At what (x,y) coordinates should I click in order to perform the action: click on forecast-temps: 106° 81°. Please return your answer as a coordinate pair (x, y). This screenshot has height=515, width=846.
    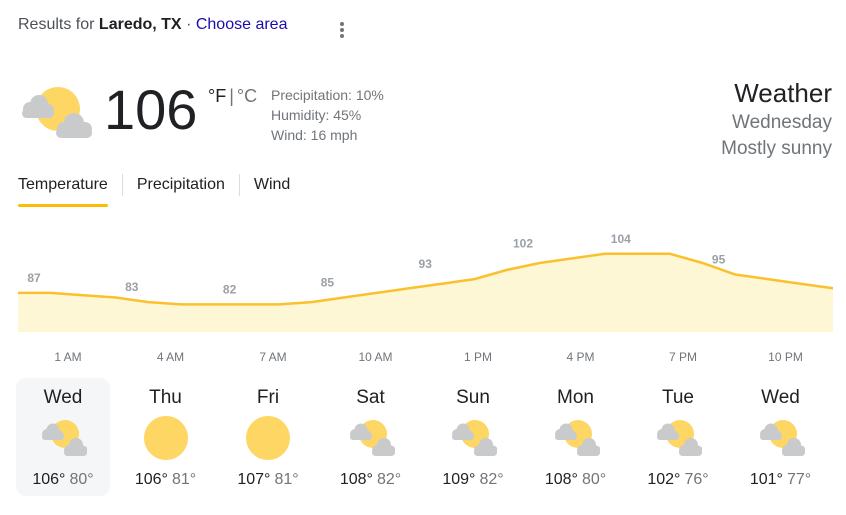
    Looking at the image, I should click on (166, 480).